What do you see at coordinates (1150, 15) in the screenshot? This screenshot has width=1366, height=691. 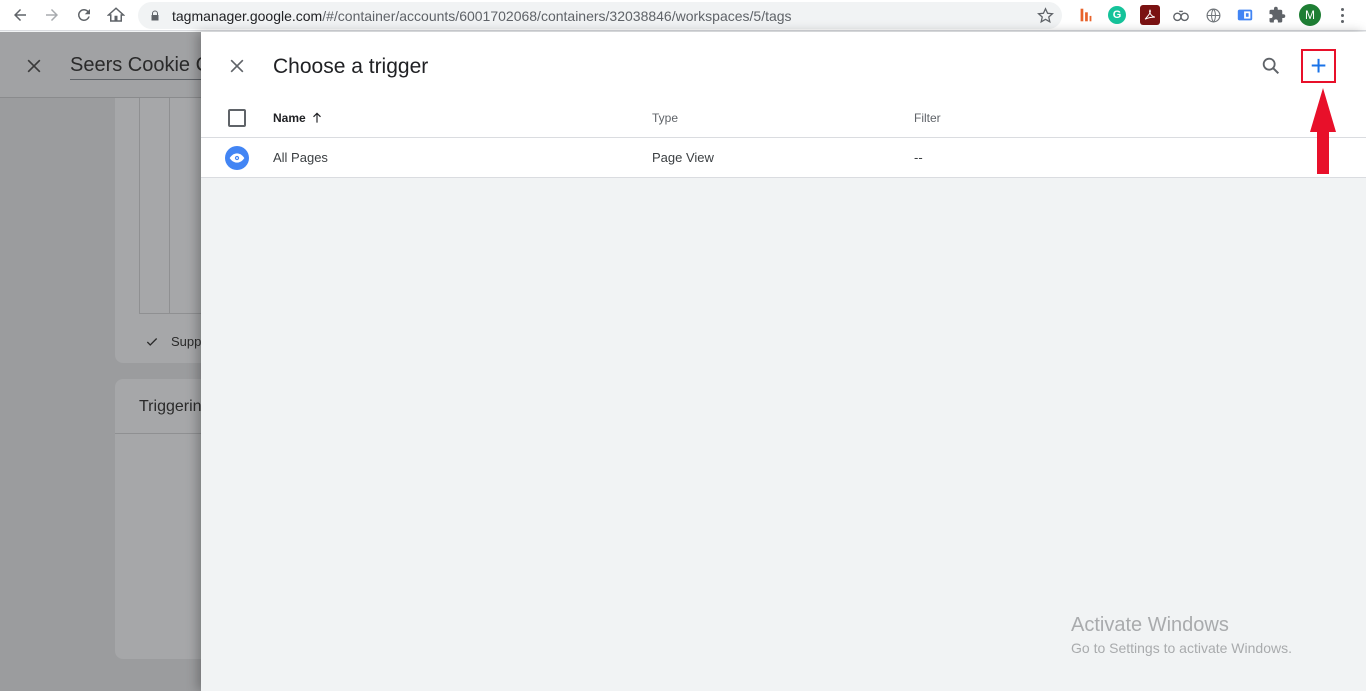 I see `acrobat-icon` at bounding box center [1150, 15].